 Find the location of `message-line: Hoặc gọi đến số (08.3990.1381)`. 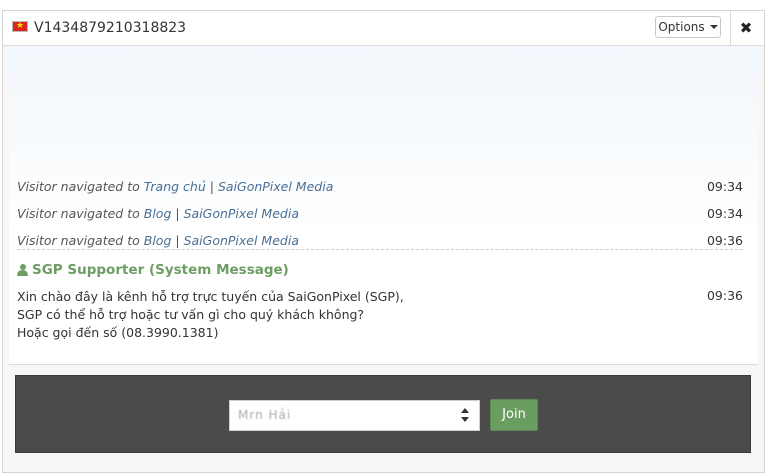

message-line: Hoặc gọi đến số (08.3990.1381) is located at coordinates (118, 332).